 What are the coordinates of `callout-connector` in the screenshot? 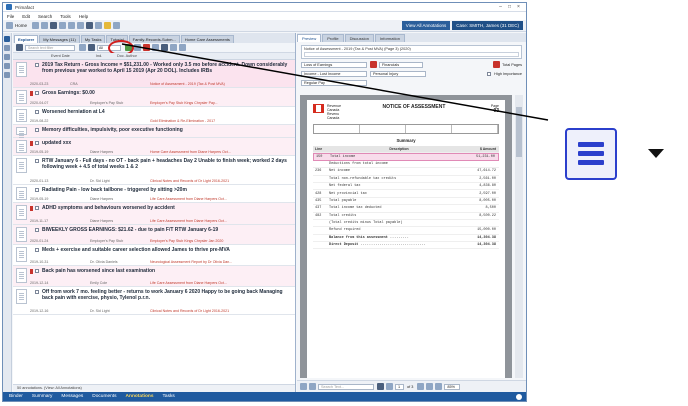 It's located at (335, 82).